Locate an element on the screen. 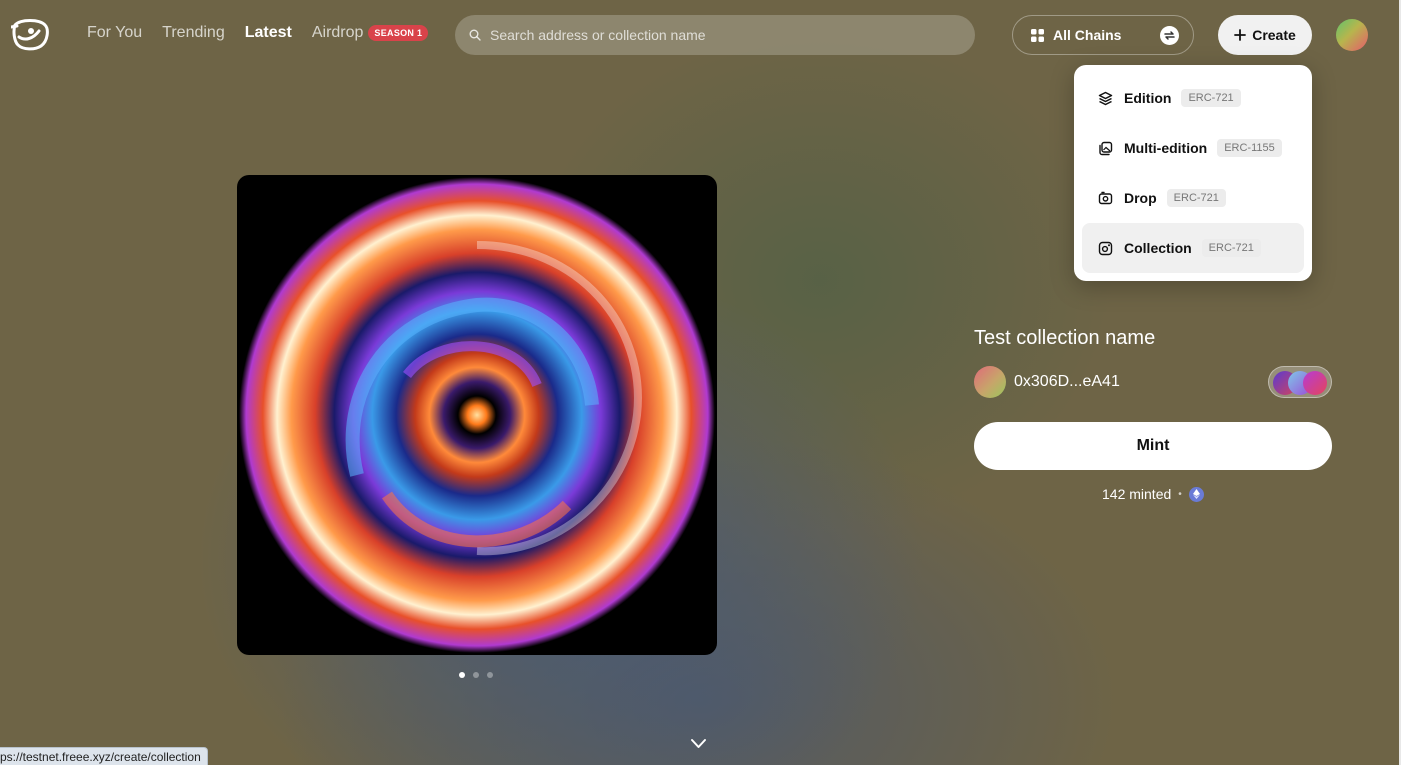 The width and height of the screenshot is (1401, 765). search-bar is located at coordinates (715, 35).